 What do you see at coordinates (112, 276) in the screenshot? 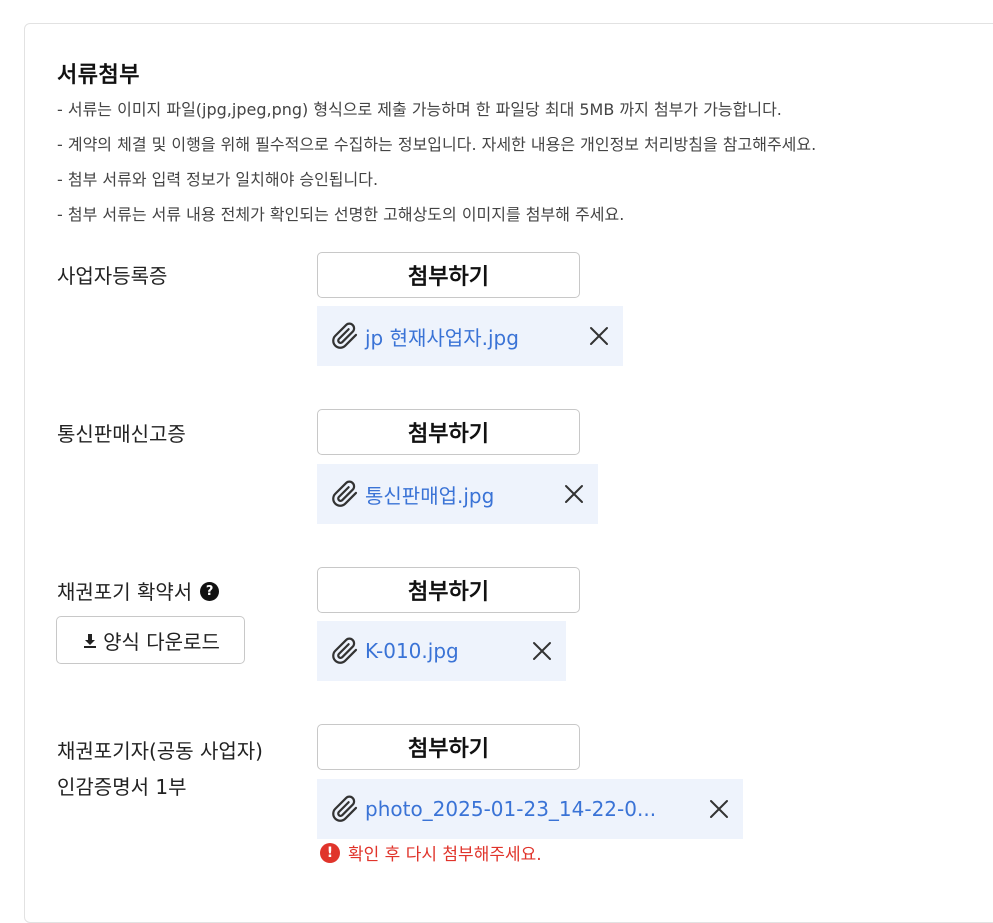
I see `business-registration-label: 사업자등록증` at bounding box center [112, 276].